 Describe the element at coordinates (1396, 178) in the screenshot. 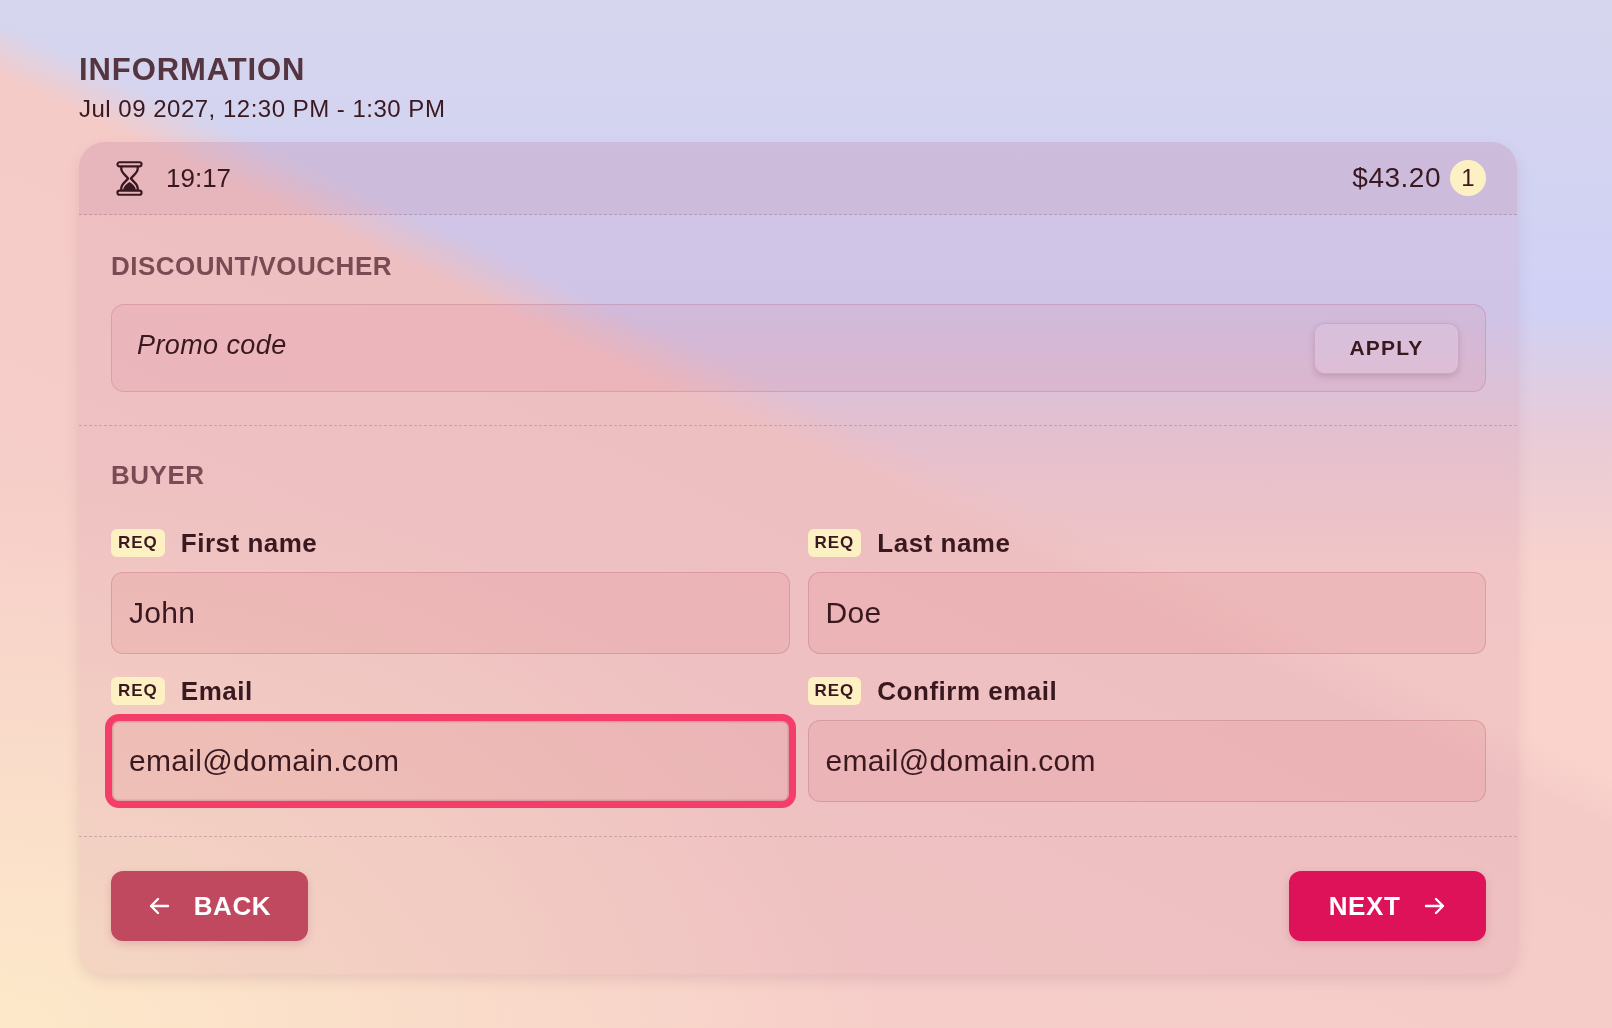

I see `cart-total: $43.20` at that location.